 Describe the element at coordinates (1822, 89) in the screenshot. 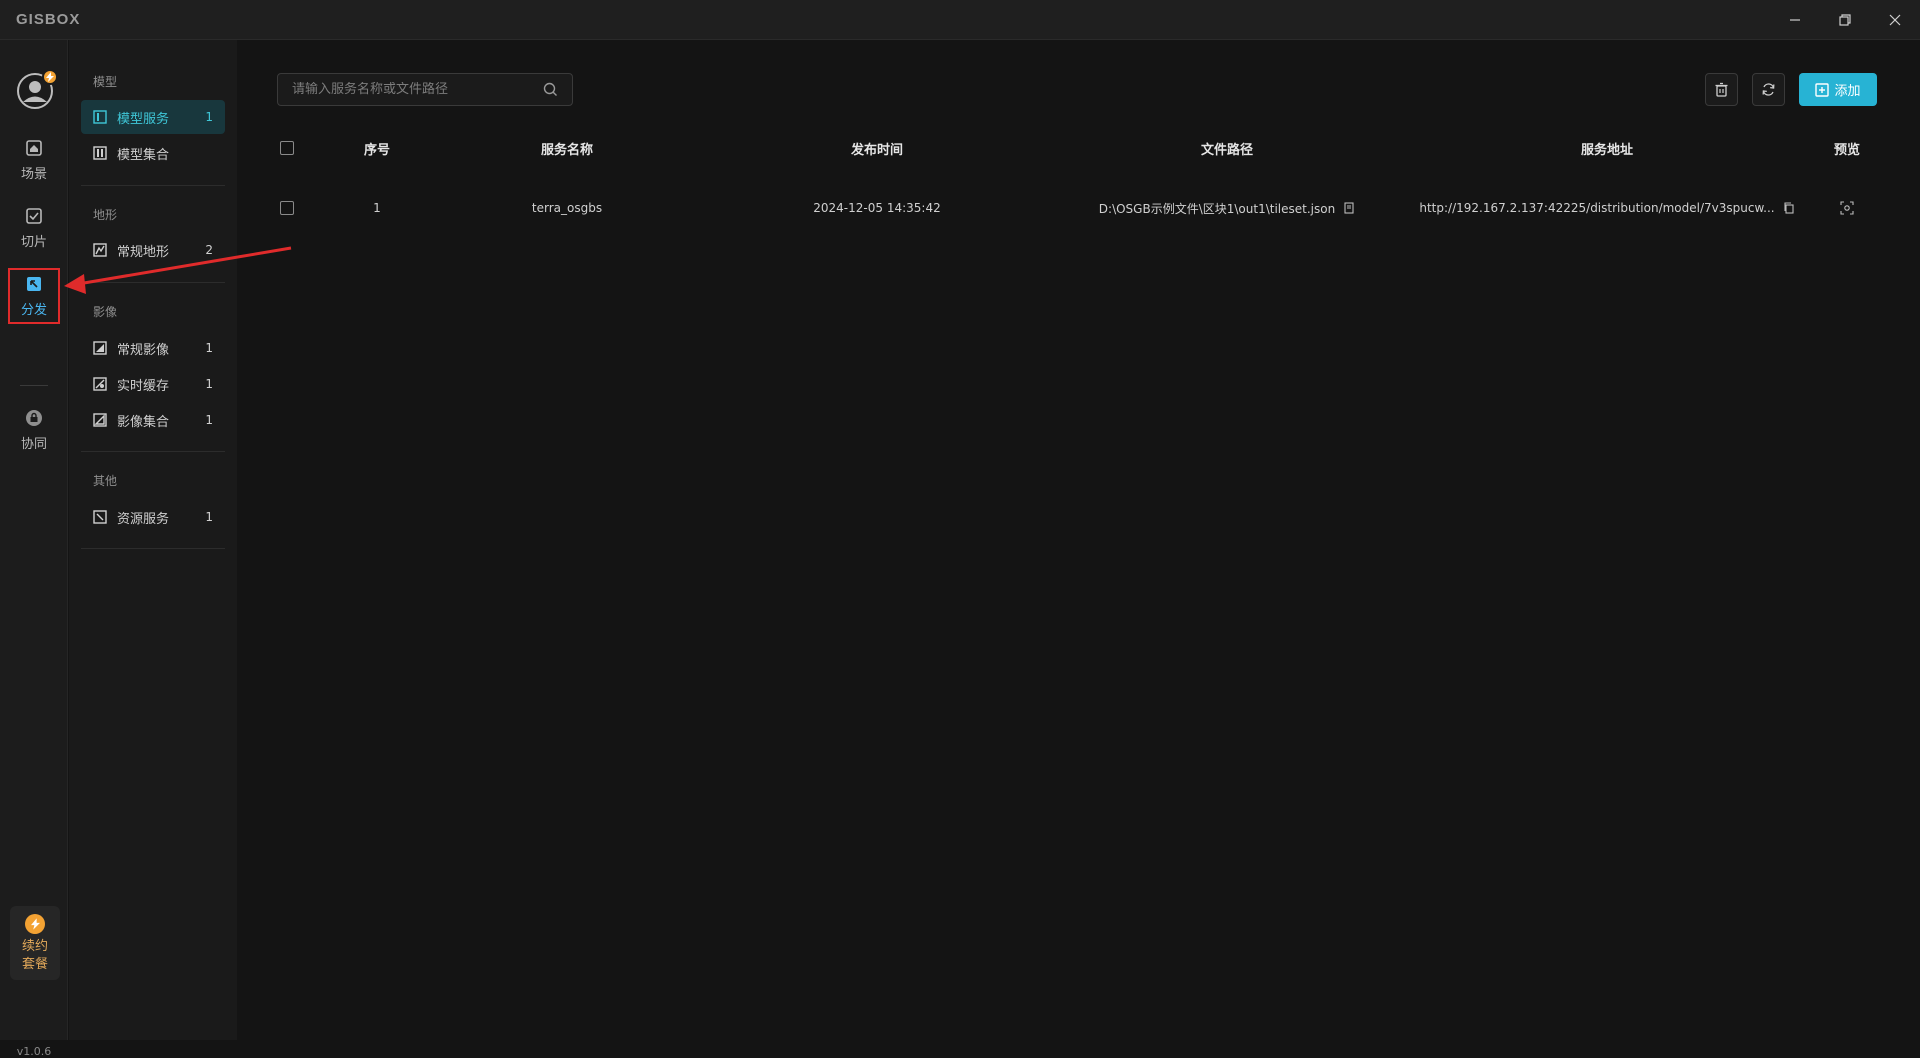

I see `add-icon` at that location.